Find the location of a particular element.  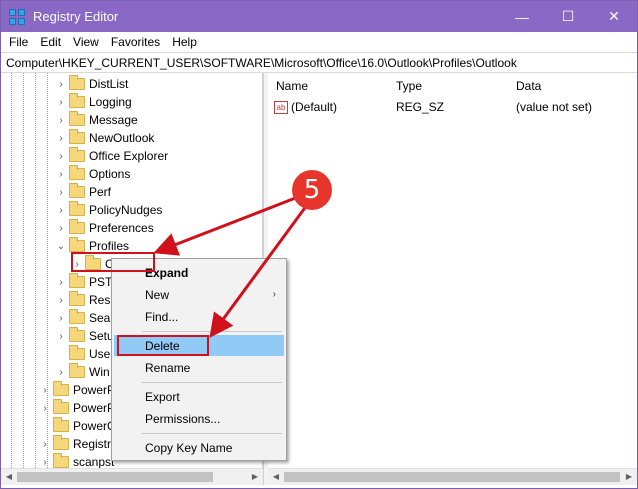

close-button: ✕ is located at coordinates (614, 16).